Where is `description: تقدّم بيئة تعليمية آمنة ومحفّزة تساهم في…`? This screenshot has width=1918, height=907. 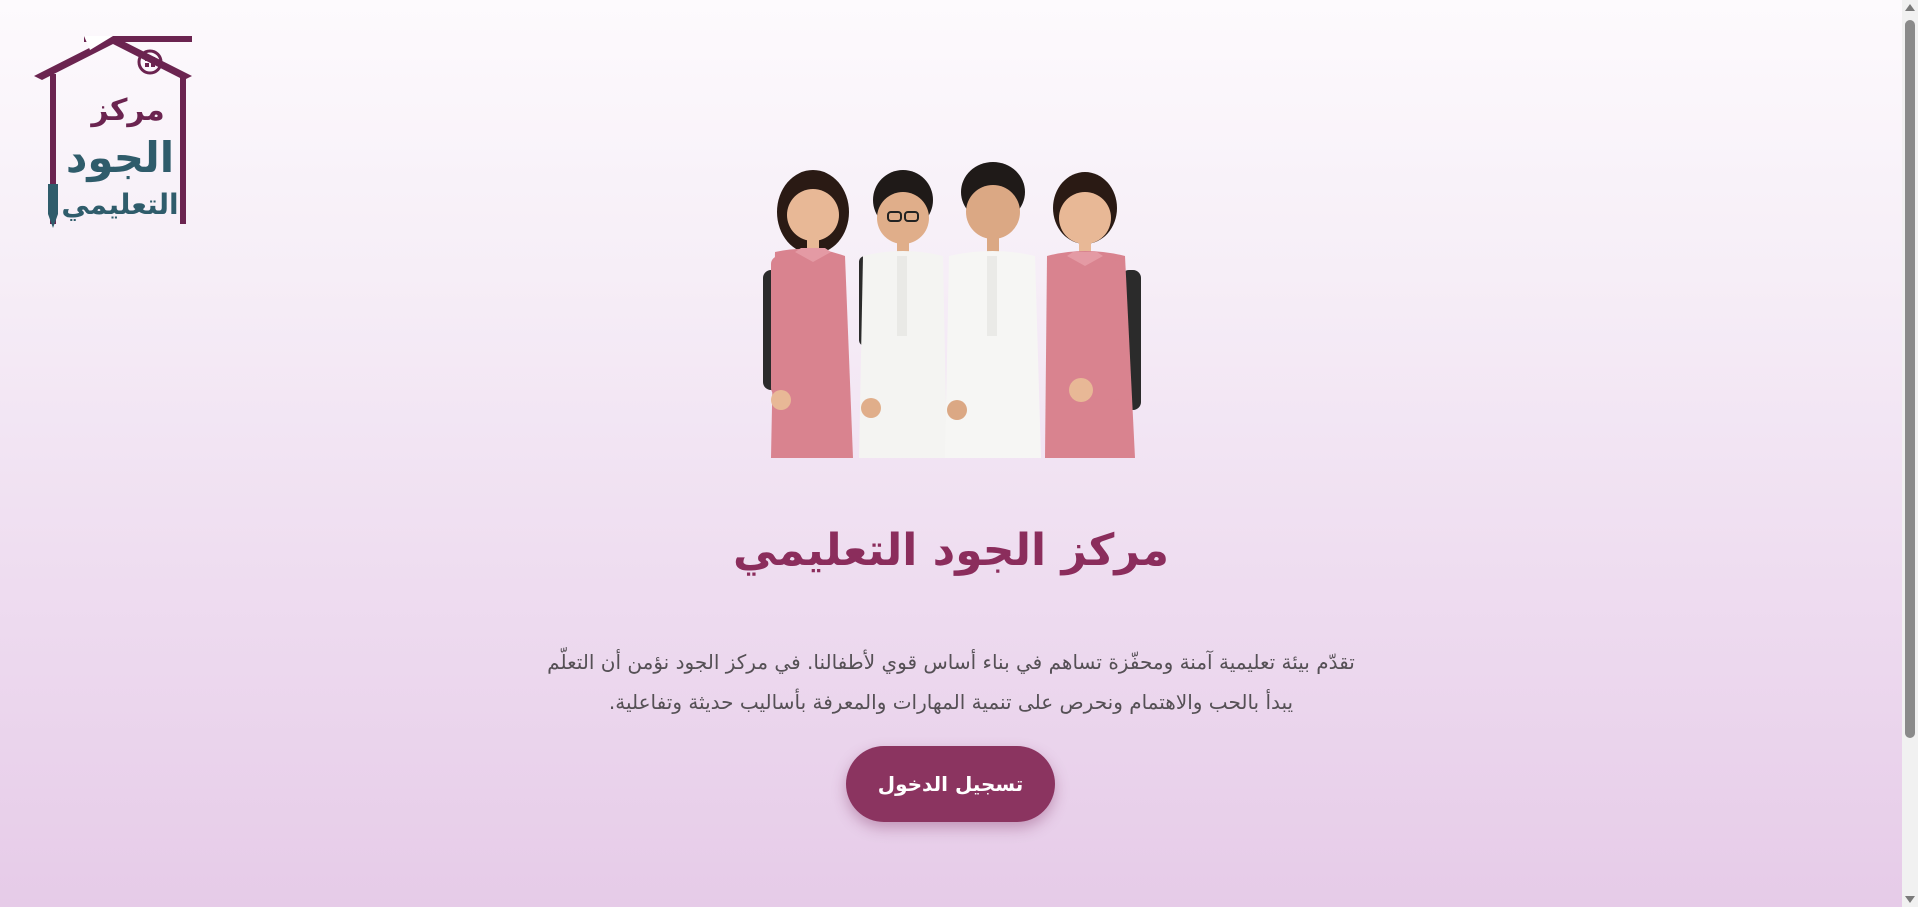 description: تقدّم بيئة تعليمية آمنة ومحفّزة تساهم في… is located at coordinates (951, 682).